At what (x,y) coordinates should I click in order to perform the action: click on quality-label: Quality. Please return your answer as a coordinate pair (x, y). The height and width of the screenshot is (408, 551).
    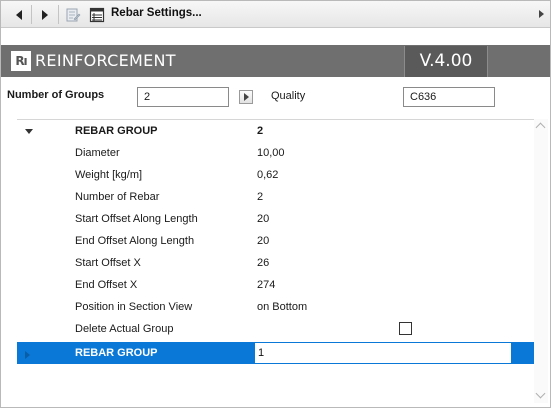
    Looking at the image, I should click on (288, 96).